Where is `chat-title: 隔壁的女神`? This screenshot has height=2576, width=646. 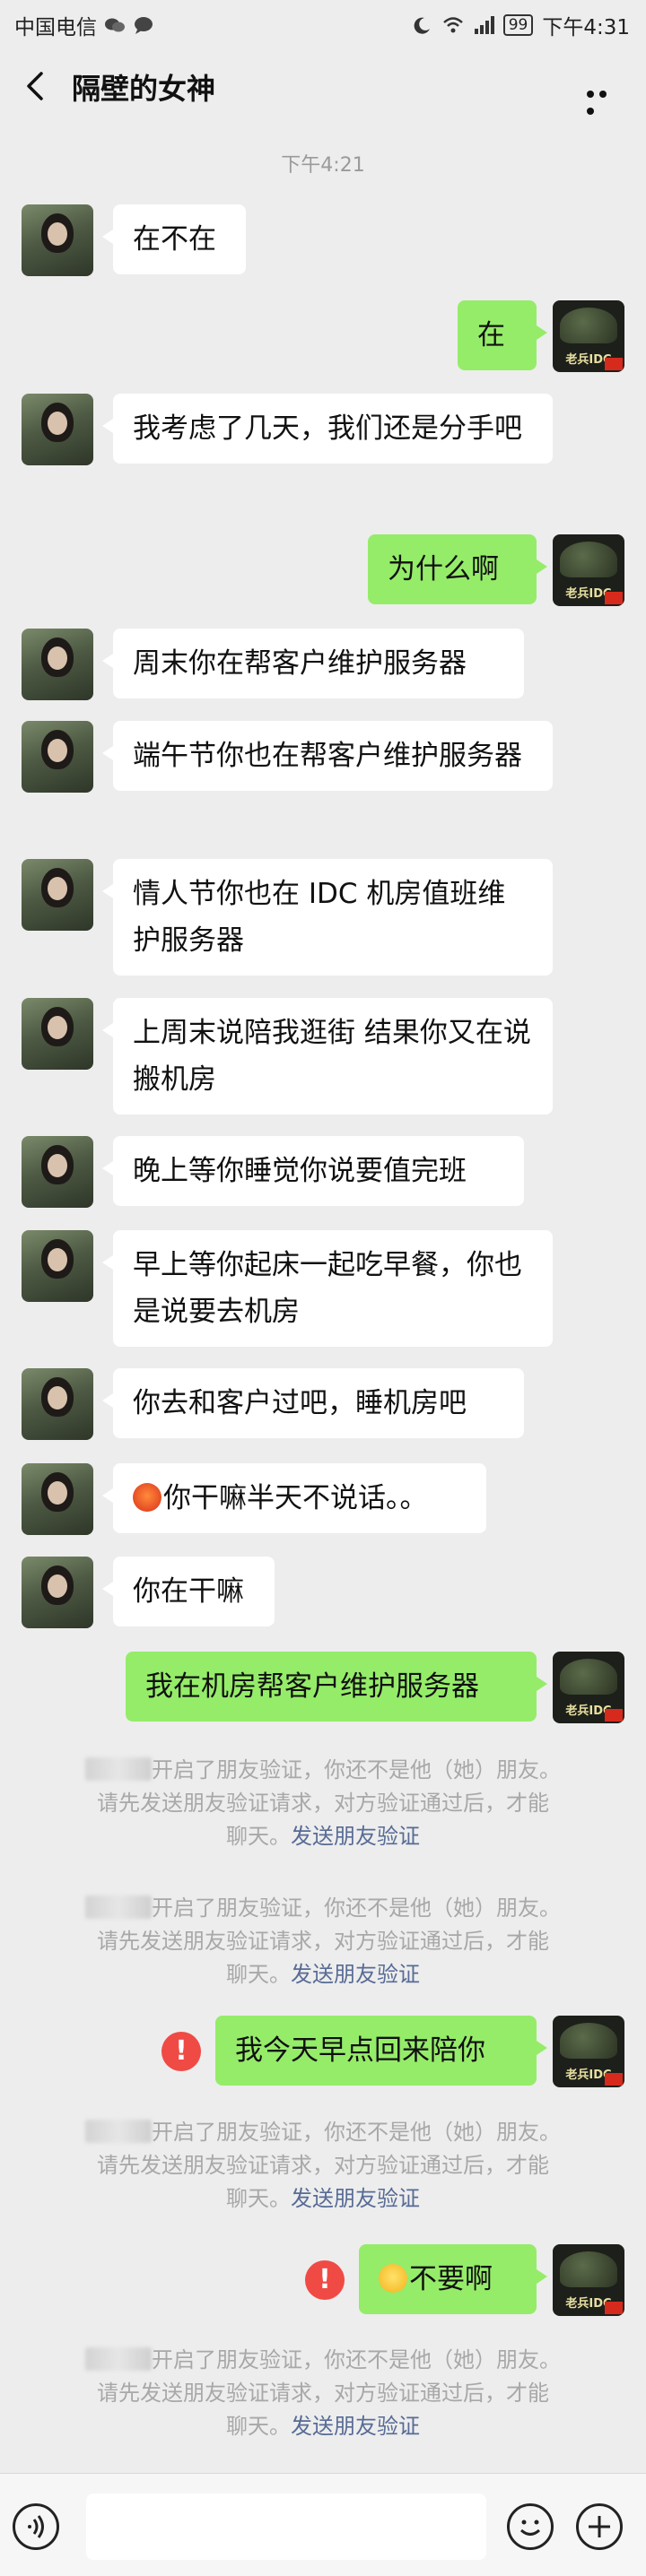
chat-title: 隔壁的女神 is located at coordinates (144, 89).